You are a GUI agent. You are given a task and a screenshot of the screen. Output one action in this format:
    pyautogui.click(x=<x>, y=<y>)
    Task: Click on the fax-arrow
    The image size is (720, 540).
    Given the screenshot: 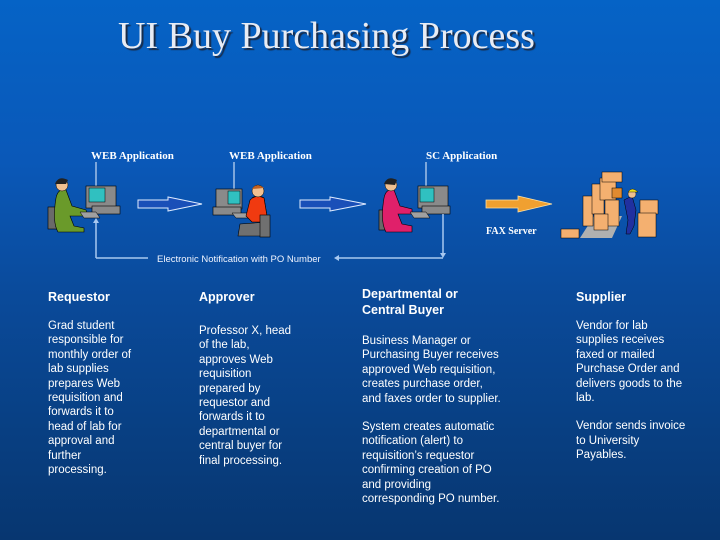 What is the action you would take?
    pyautogui.click(x=519, y=204)
    